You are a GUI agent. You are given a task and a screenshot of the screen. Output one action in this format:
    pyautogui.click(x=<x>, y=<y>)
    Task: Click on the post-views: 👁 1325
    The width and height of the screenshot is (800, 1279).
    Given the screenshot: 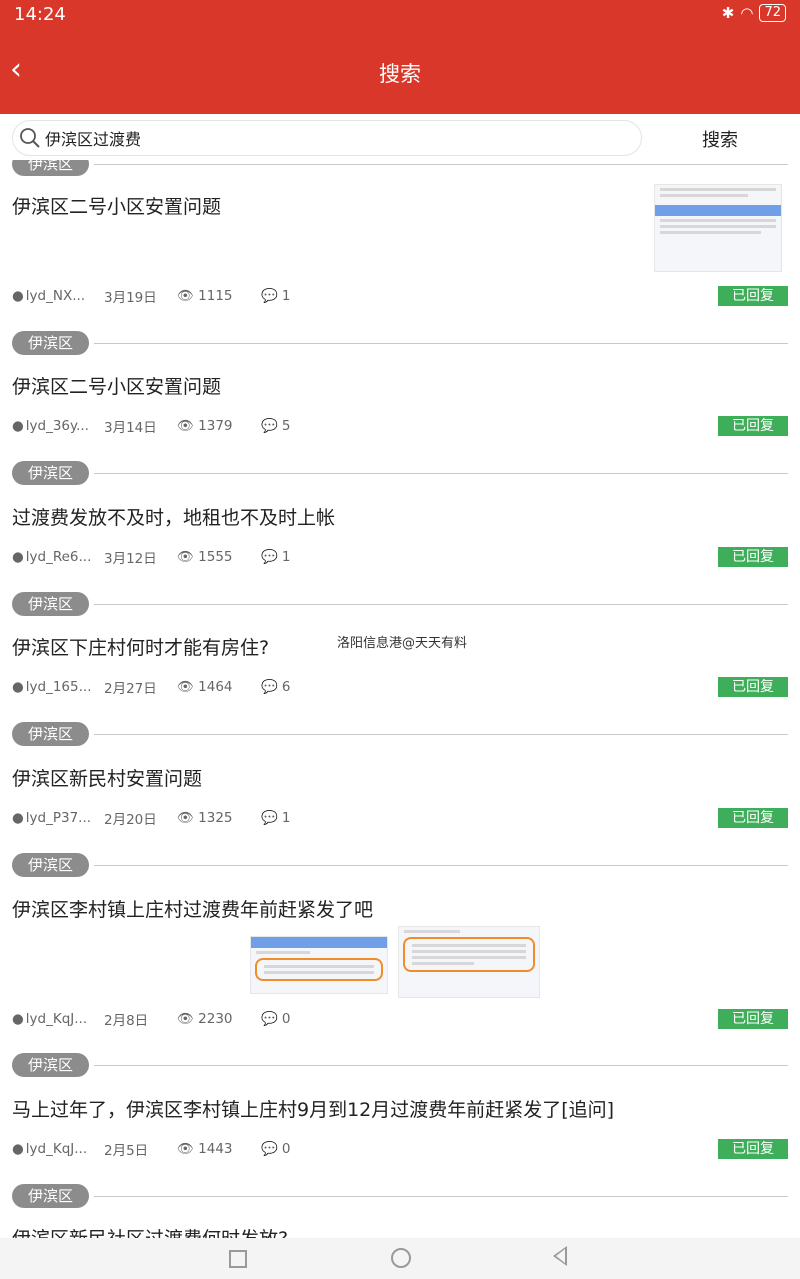 What is the action you would take?
    pyautogui.click(x=205, y=818)
    